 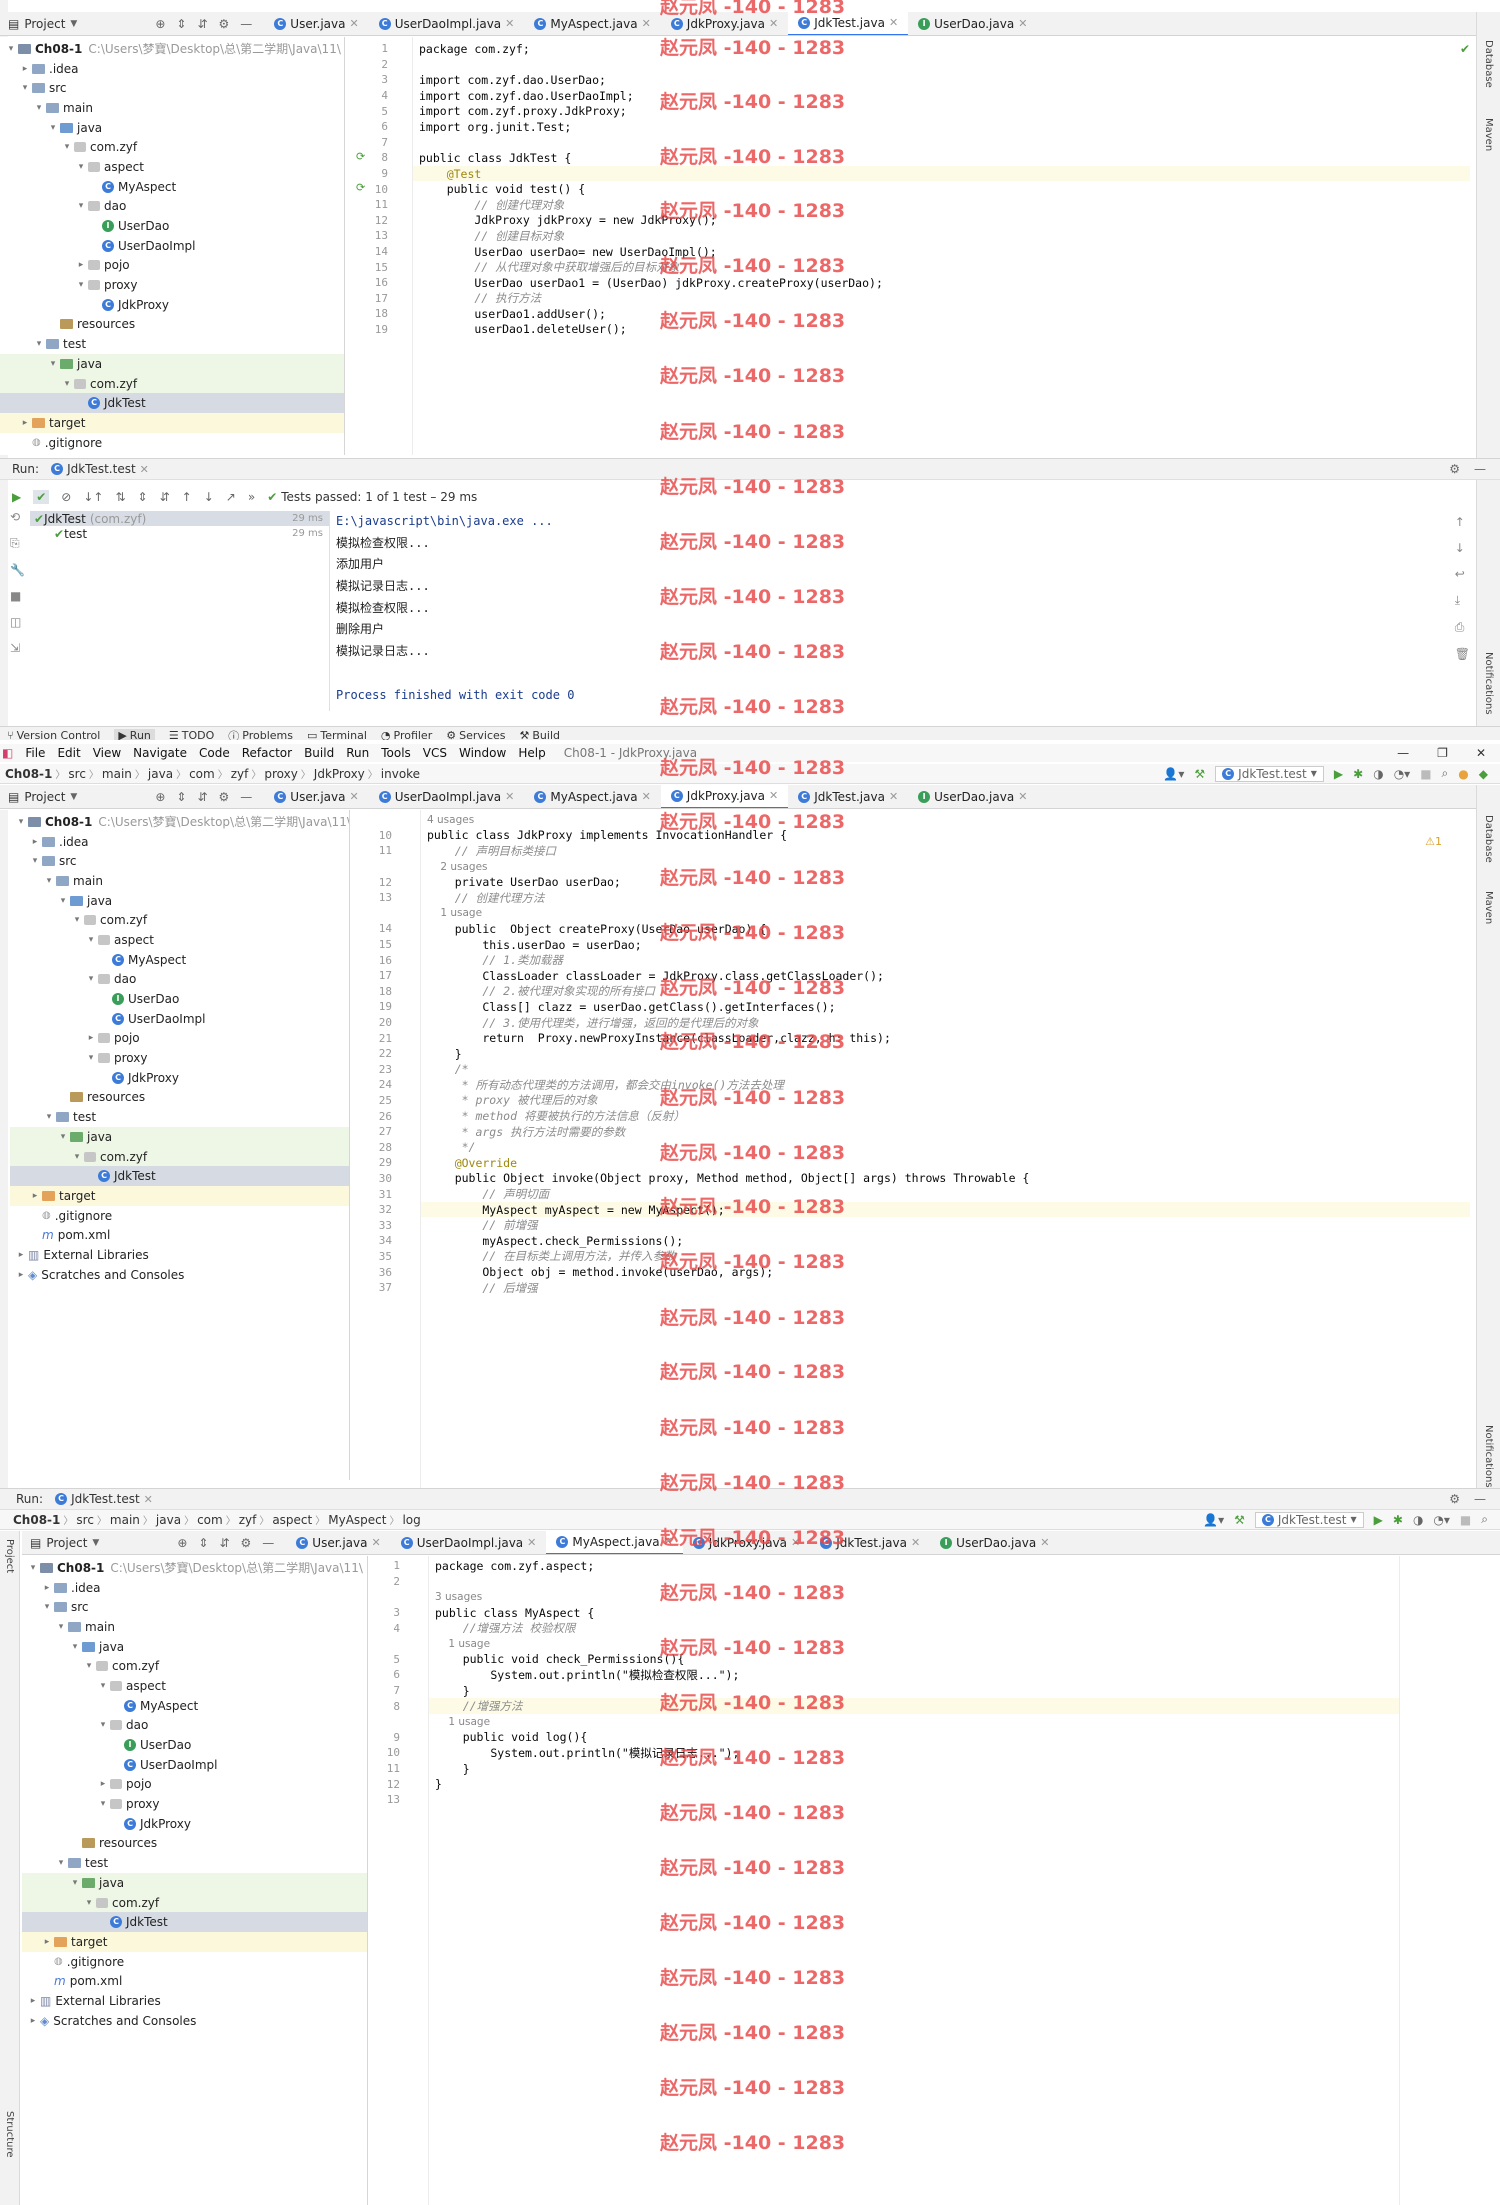 I want to click on tree-node: ▾ main, so click(x=172, y=108).